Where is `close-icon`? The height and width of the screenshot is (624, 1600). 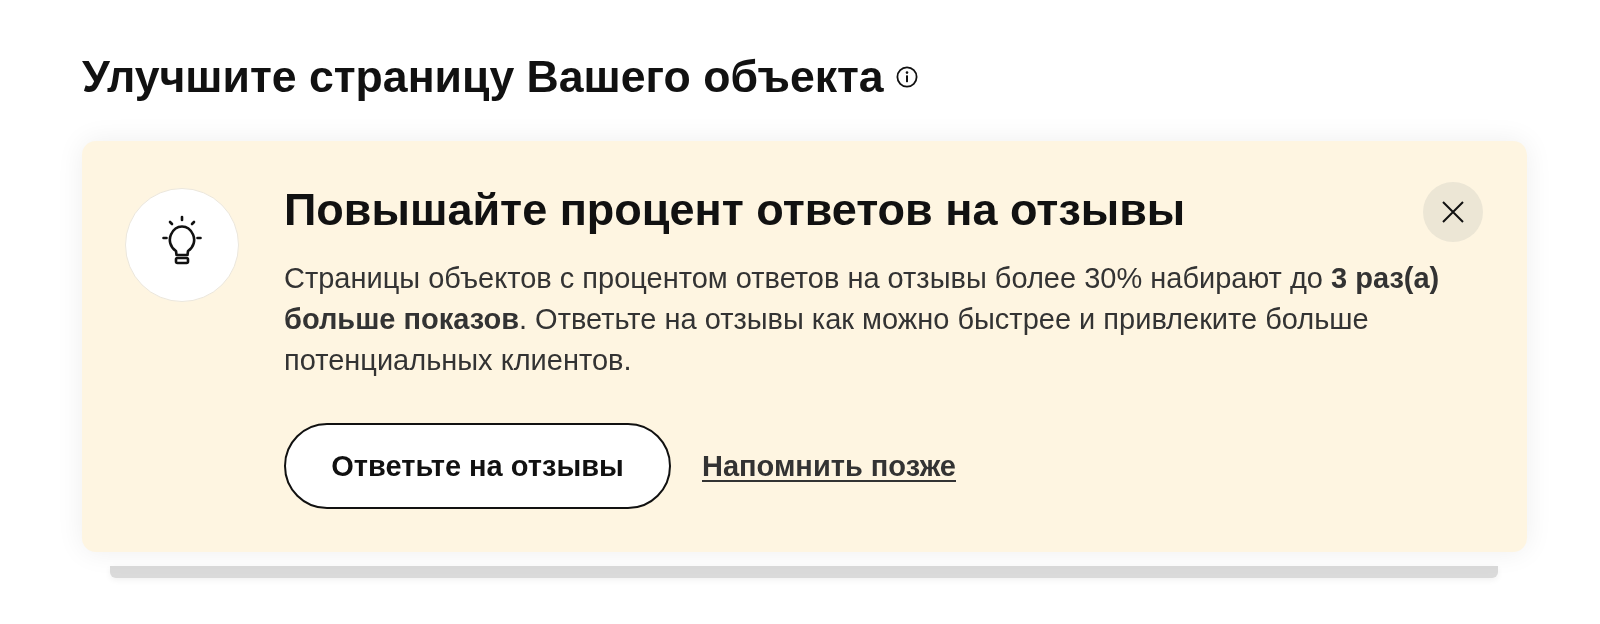
close-icon is located at coordinates (1453, 212).